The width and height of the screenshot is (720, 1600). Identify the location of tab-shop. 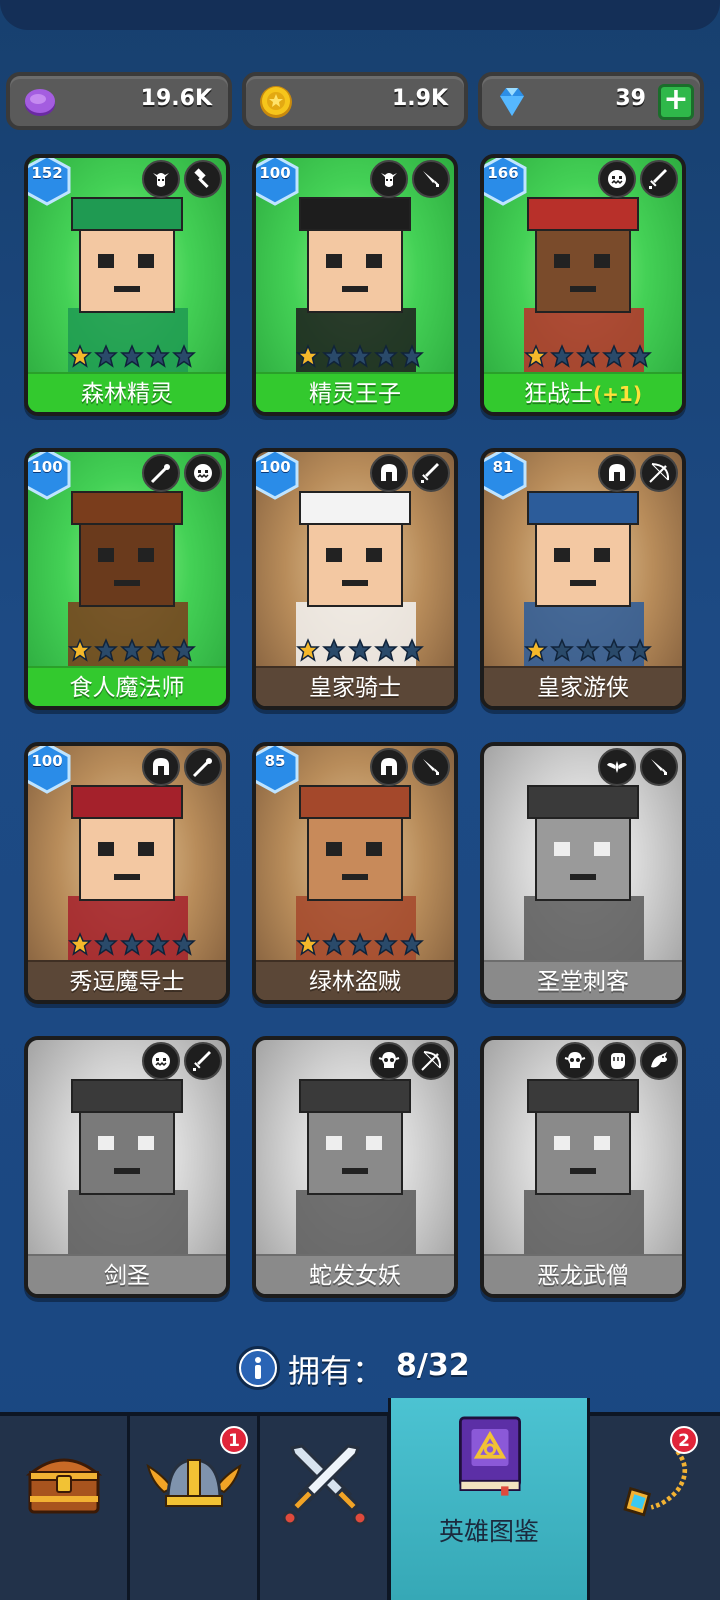
(65, 1508).